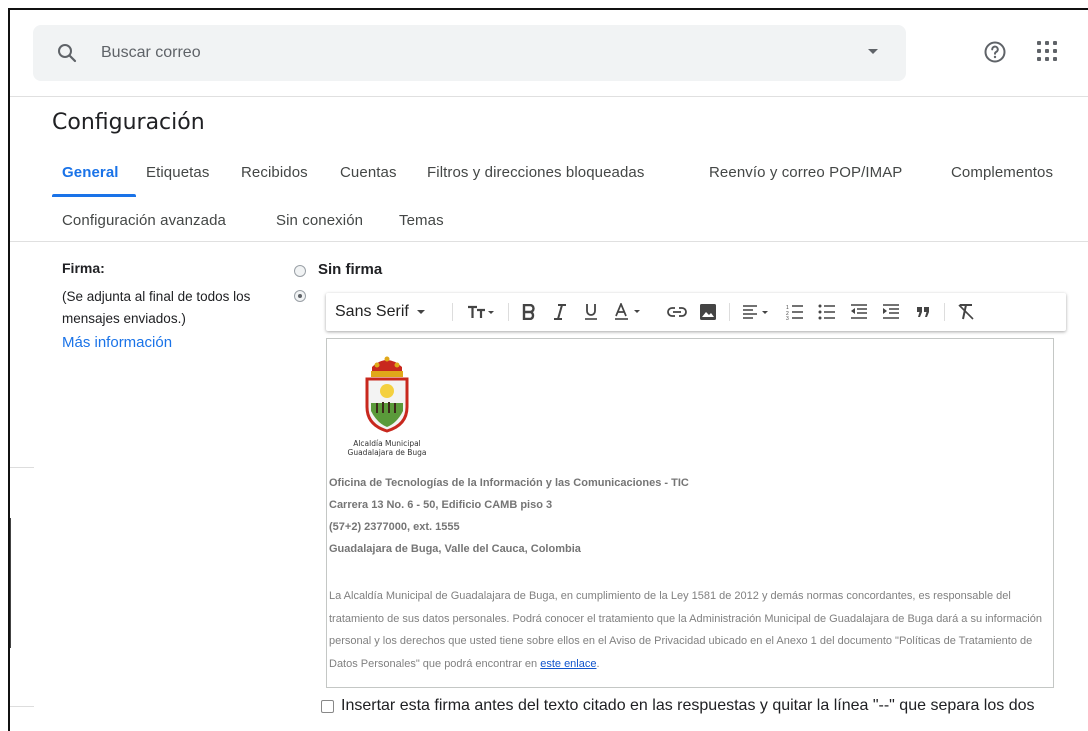  I want to click on tab-temas: Temas, so click(421, 221).